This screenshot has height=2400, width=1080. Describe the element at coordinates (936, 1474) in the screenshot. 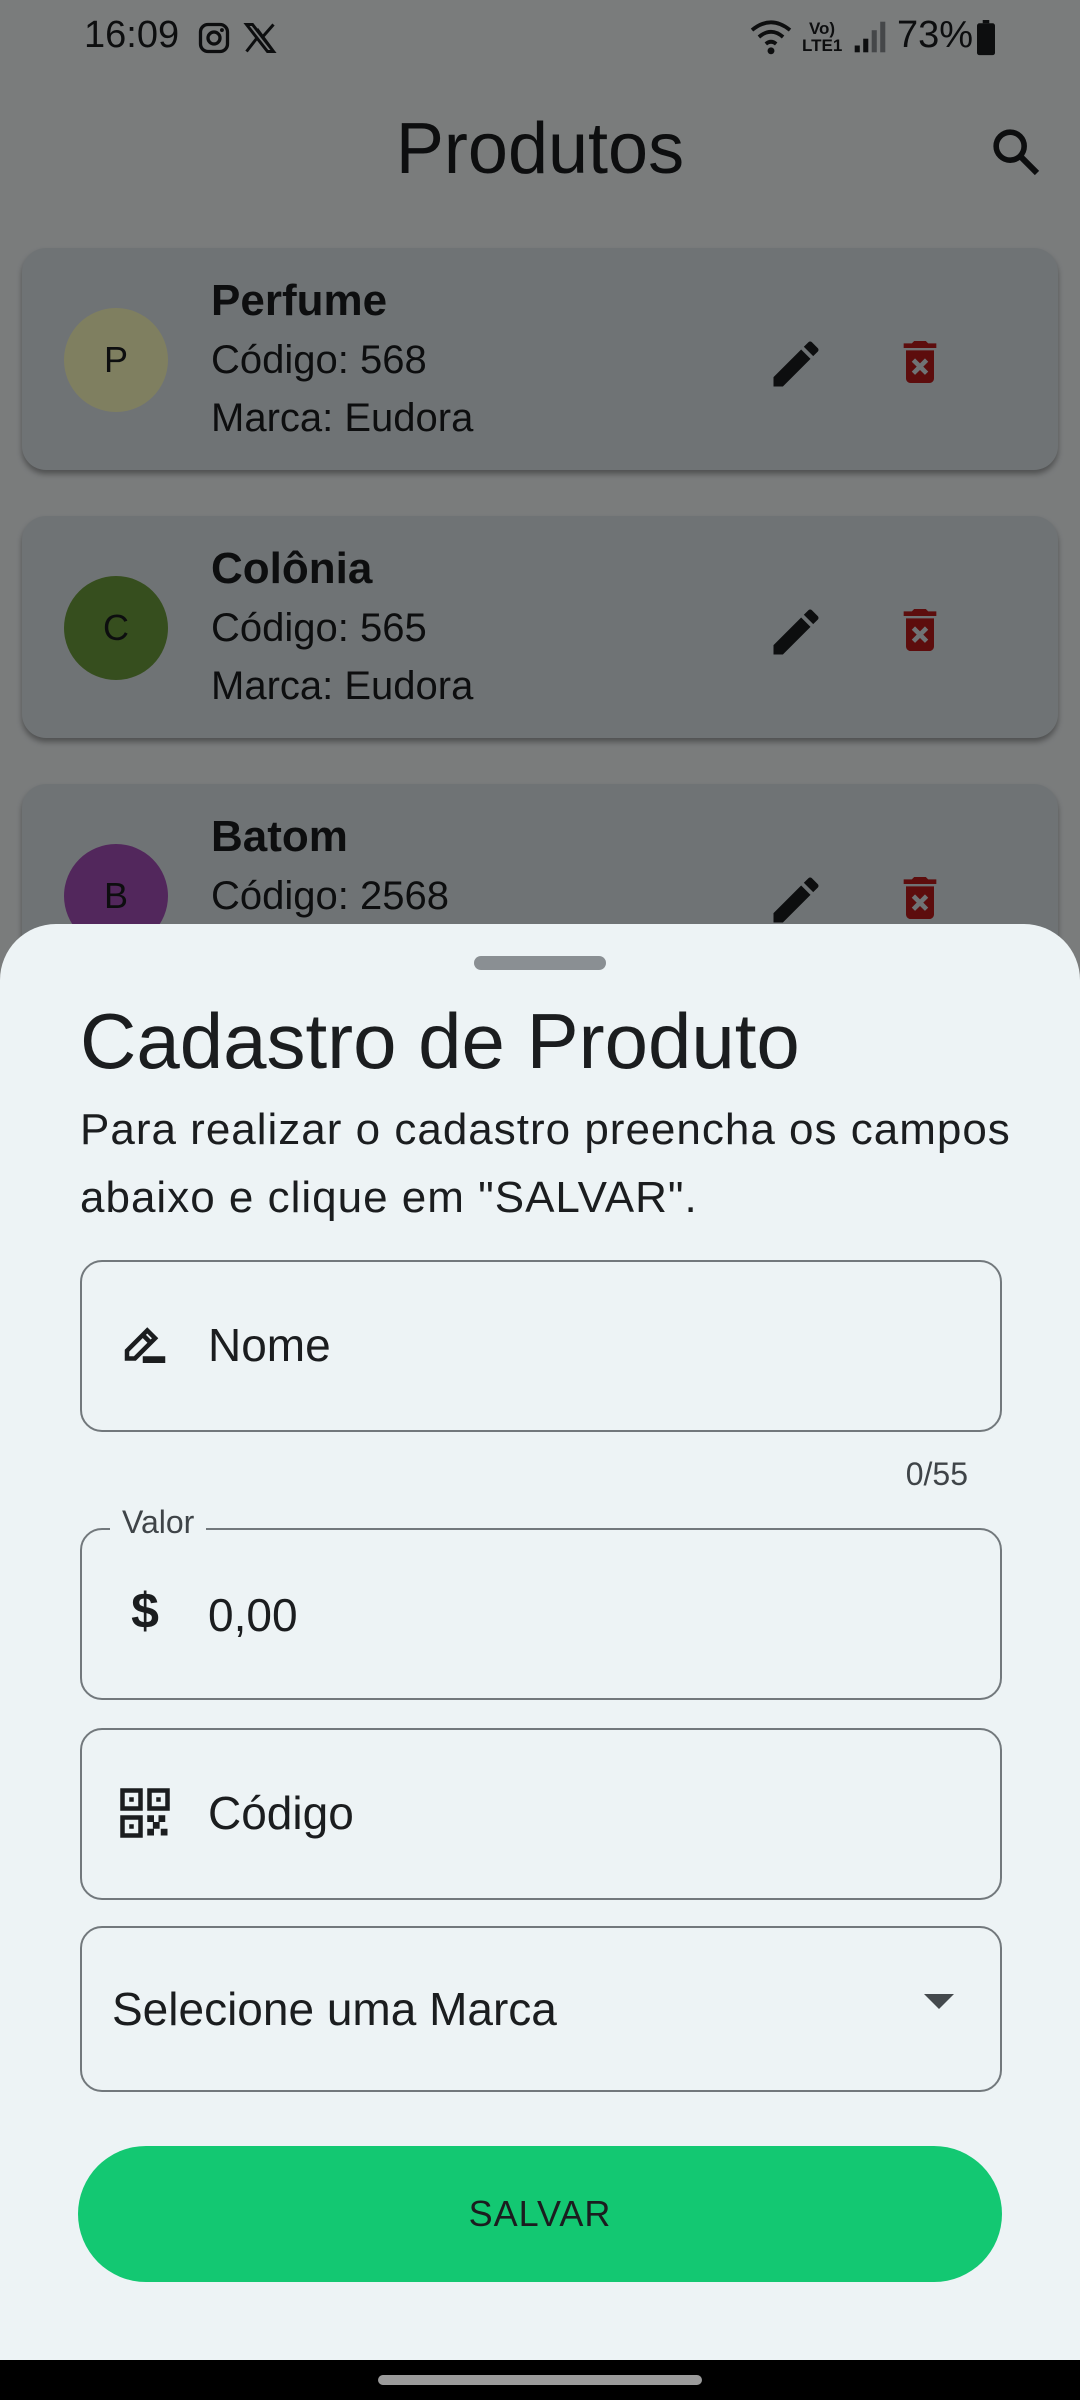

I see `name-char-counter: 0/55` at that location.